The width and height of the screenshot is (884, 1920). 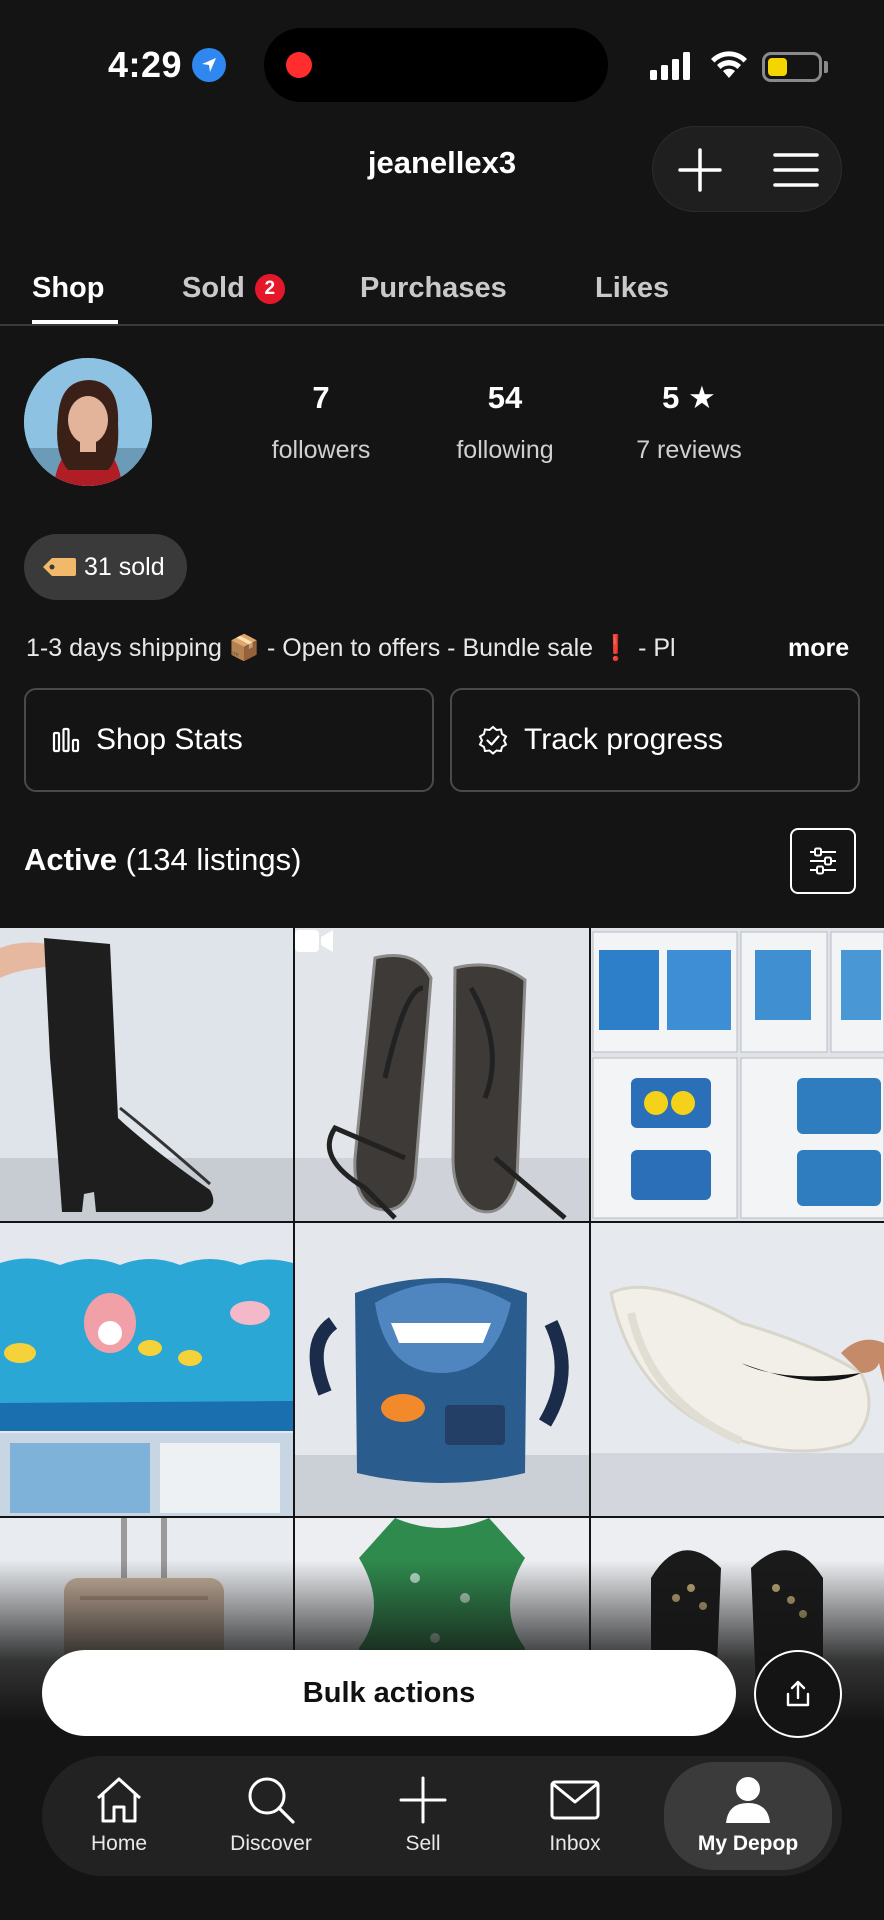 I want to click on bio-more-link: more, so click(x=818, y=648).